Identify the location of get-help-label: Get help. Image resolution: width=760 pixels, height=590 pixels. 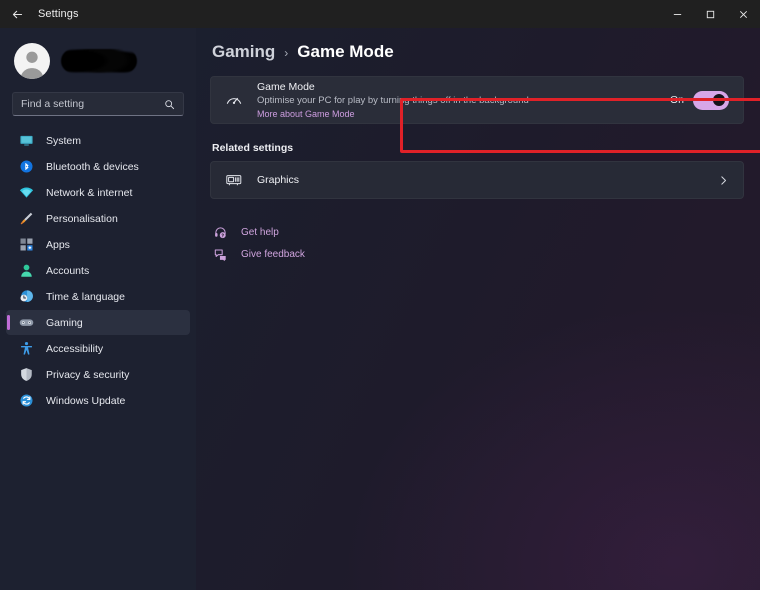
(260, 232).